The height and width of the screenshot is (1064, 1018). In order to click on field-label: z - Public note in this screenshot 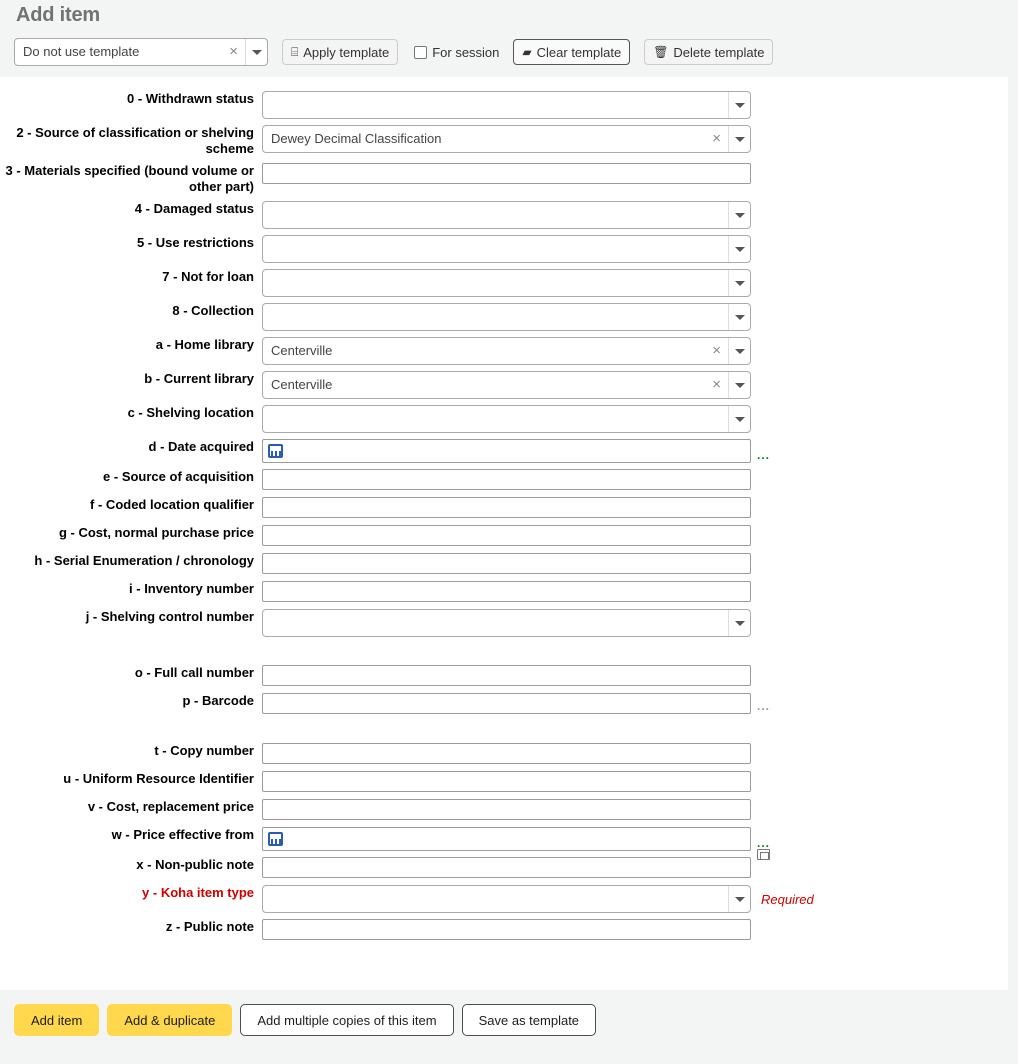, I will do `click(209, 926)`.